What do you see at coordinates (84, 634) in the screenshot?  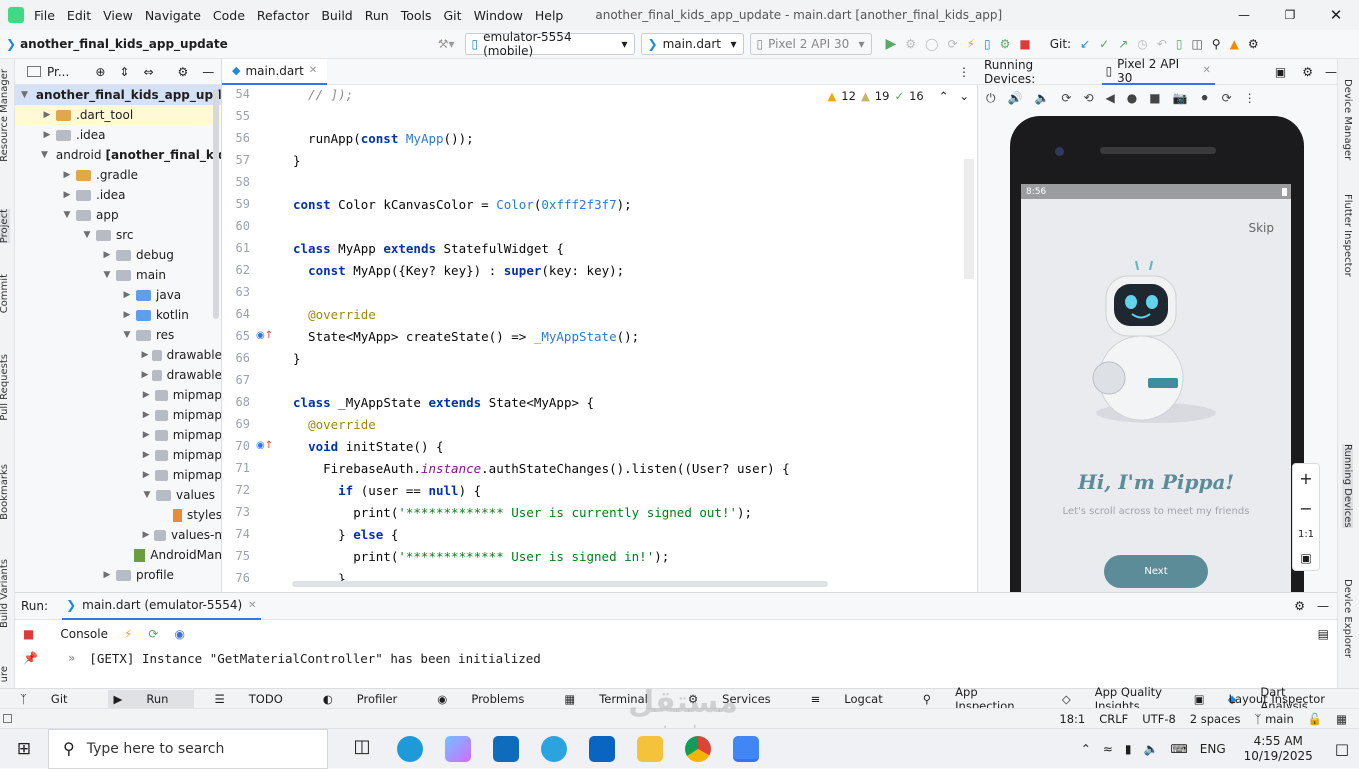 I see `console-tab: Console` at bounding box center [84, 634].